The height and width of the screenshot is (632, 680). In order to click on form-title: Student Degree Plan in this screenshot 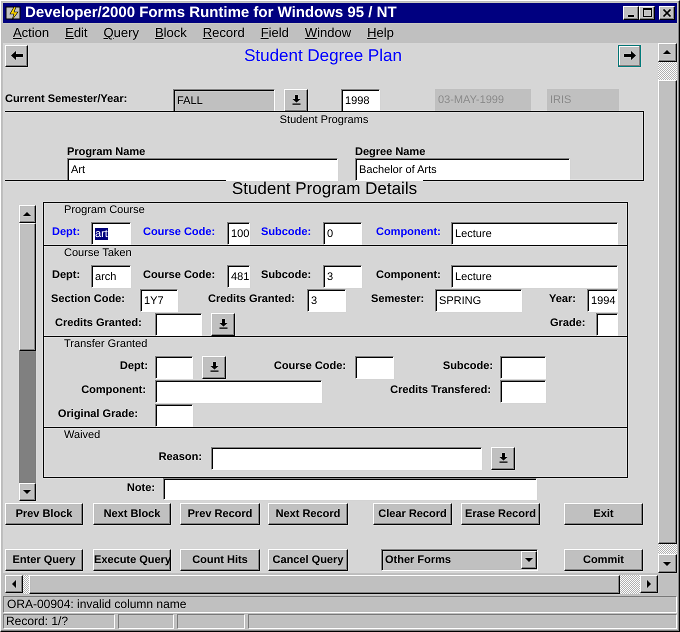, I will do `click(323, 56)`.